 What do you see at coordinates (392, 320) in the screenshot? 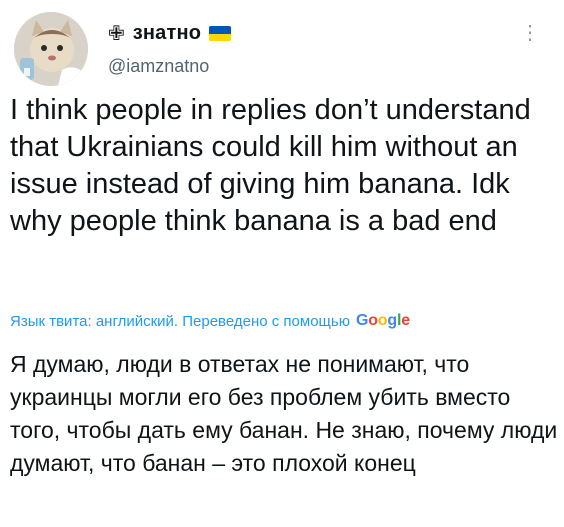
I see `google-logo-letter: g` at bounding box center [392, 320].